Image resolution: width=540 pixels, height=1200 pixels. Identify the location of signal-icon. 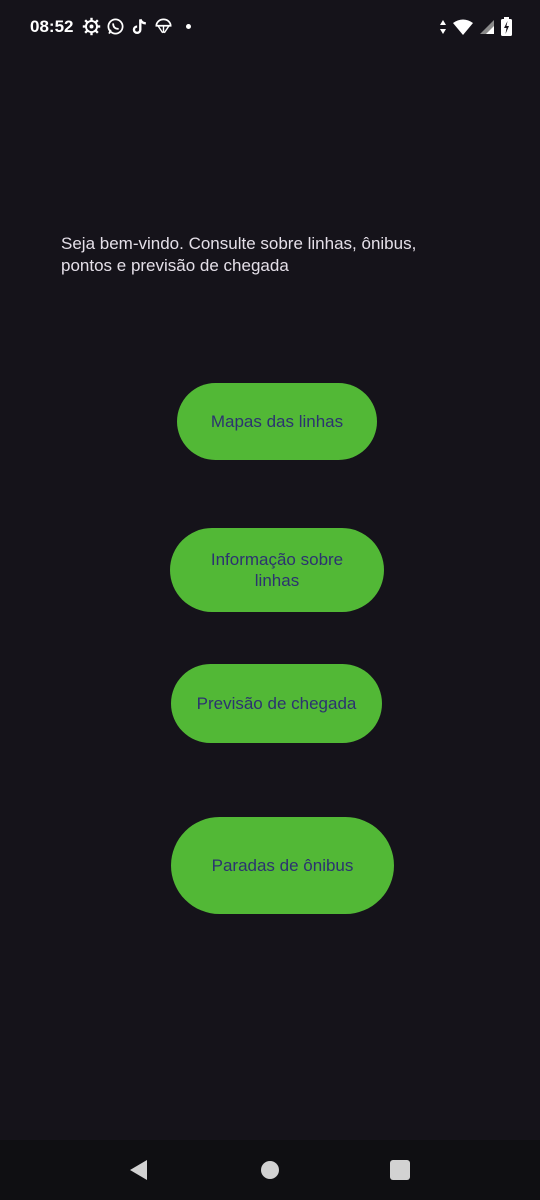
(487, 27).